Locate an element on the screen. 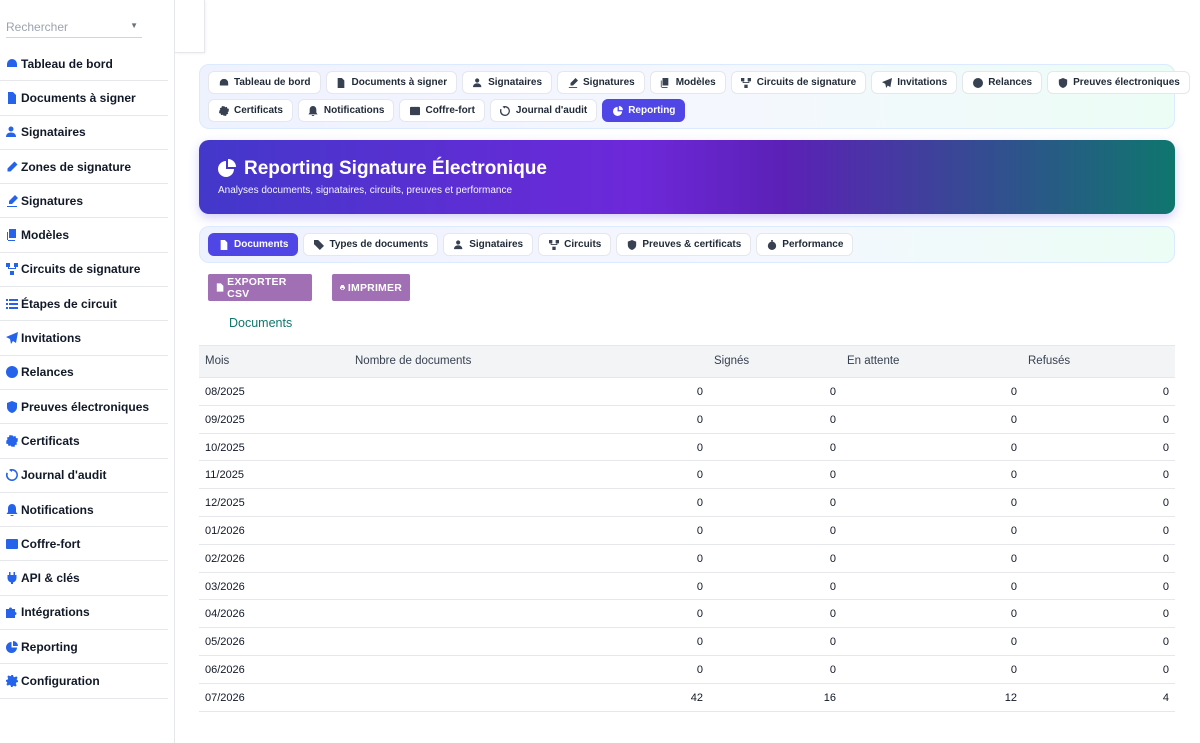  tab-modeles: Modèles is located at coordinates (687, 82).